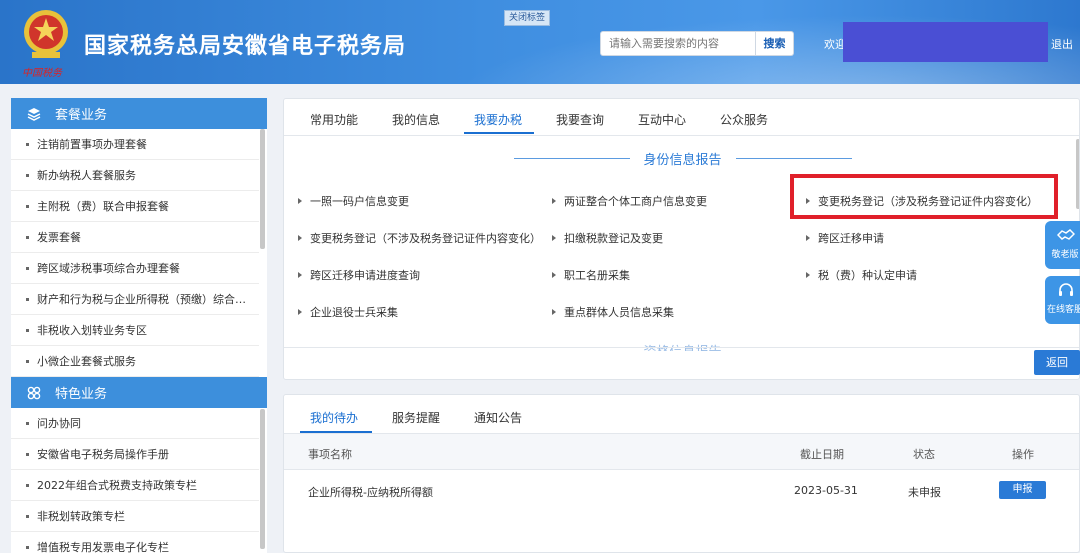  Describe the element at coordinates (416, 417) in the screenshot. I see `tab-service-reminder: 服务提醒` at that location.